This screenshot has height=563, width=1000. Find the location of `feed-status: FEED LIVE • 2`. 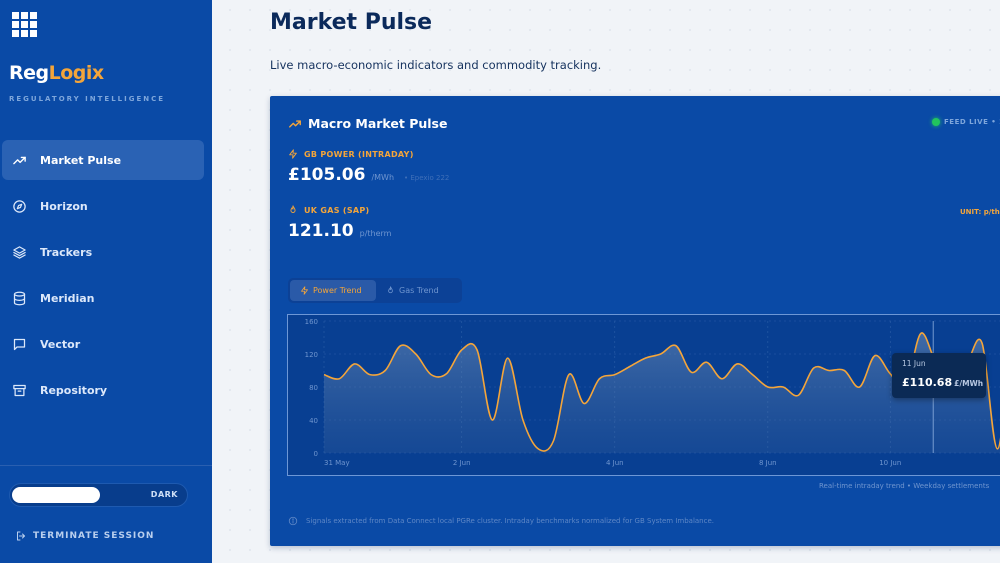

feed-status: FEED LIVE • 2 is located at coordinates (966, 122).